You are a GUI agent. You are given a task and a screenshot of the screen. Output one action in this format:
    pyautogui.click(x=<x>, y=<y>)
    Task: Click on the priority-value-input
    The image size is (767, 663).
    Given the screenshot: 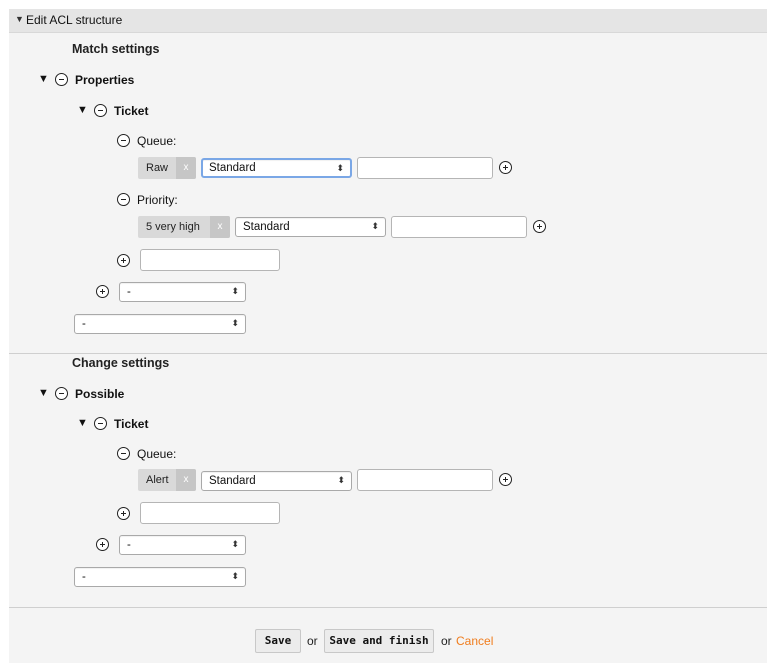 What is the action you would take?
    pyautogui.click(x=459, y=227)
    